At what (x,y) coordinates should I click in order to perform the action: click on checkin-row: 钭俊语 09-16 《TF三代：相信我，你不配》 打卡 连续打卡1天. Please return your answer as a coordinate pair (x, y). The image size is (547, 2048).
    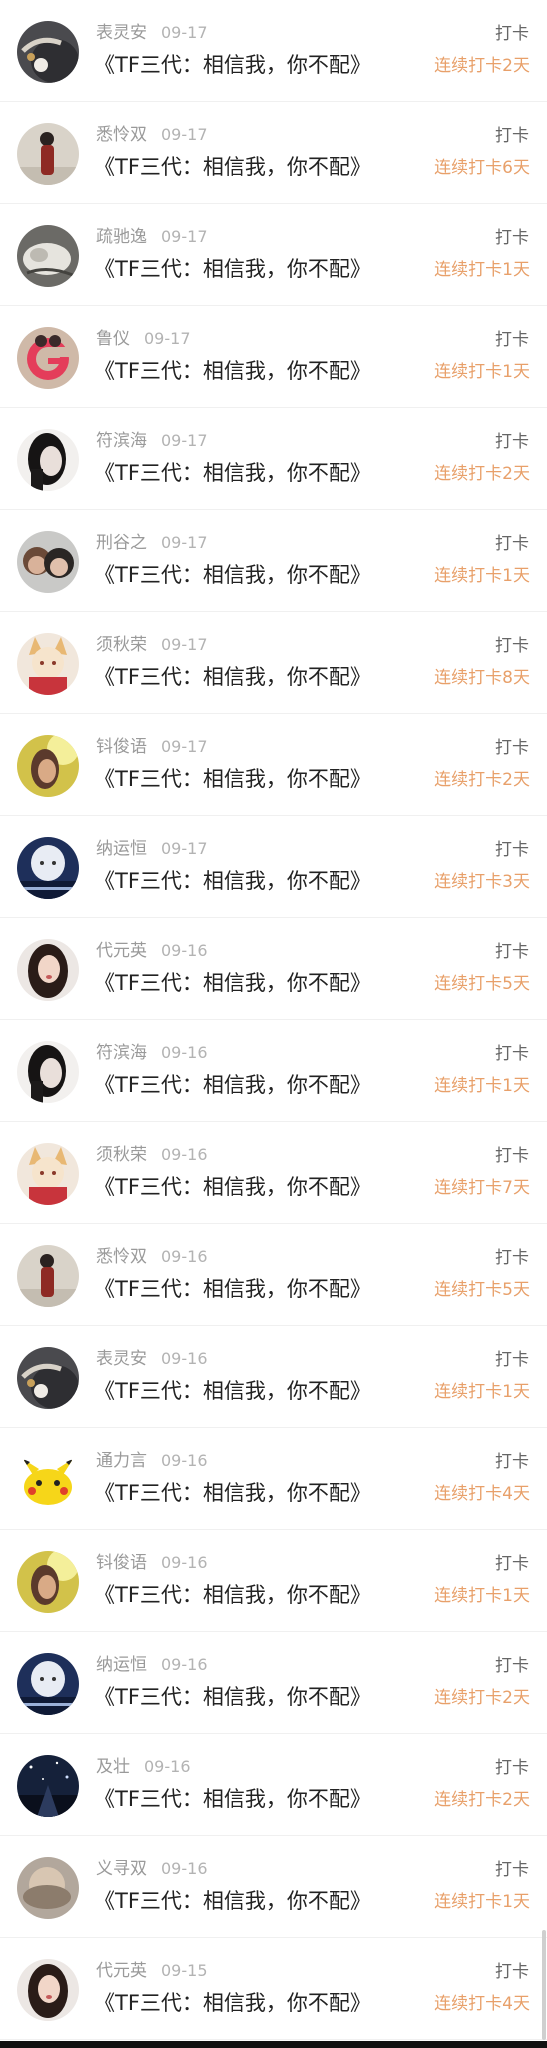
    Looking at the image, I should click on (273, 1581).